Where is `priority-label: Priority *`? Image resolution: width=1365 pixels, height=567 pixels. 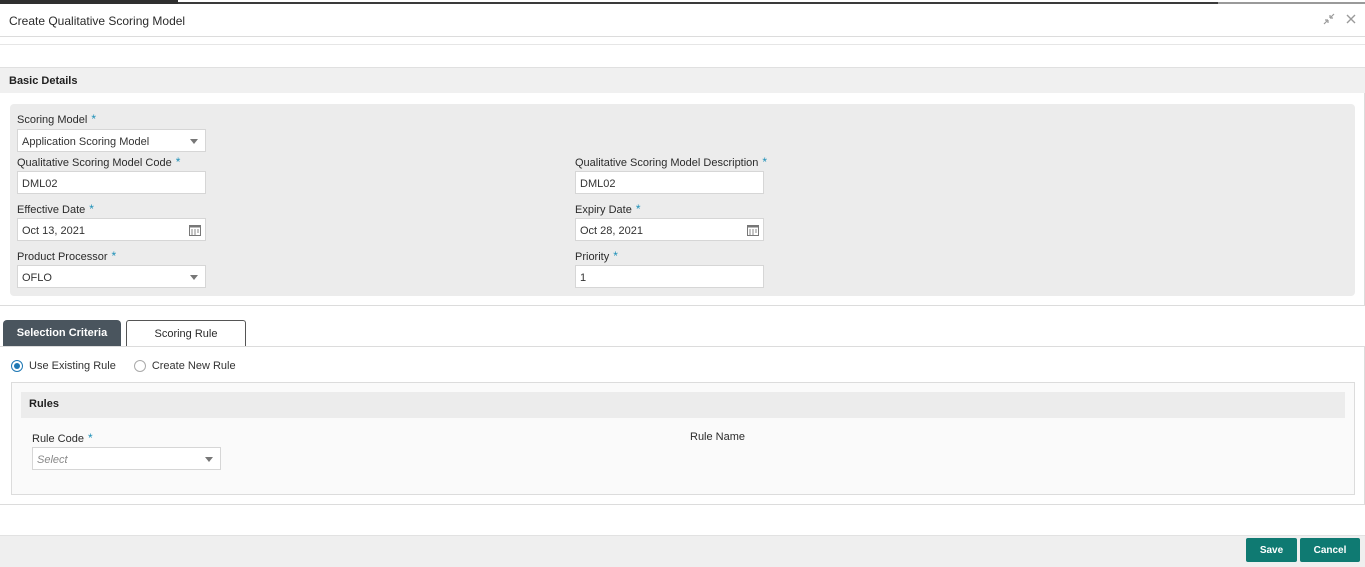
priority-label: Priority * is located at coordinates (596, 256).